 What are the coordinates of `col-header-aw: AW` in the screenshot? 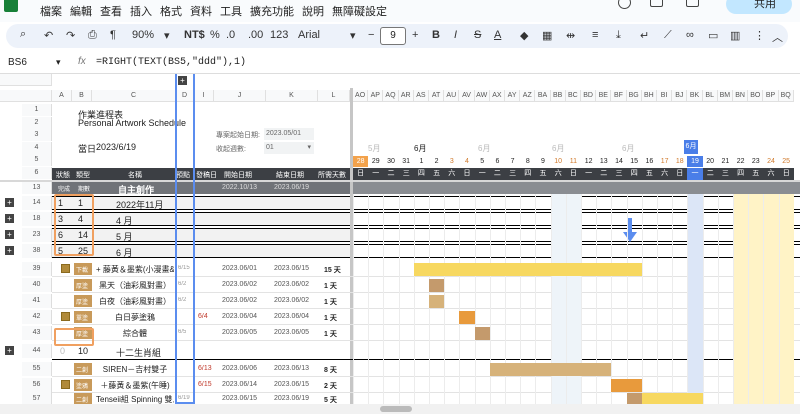 It's located at (482, 96).